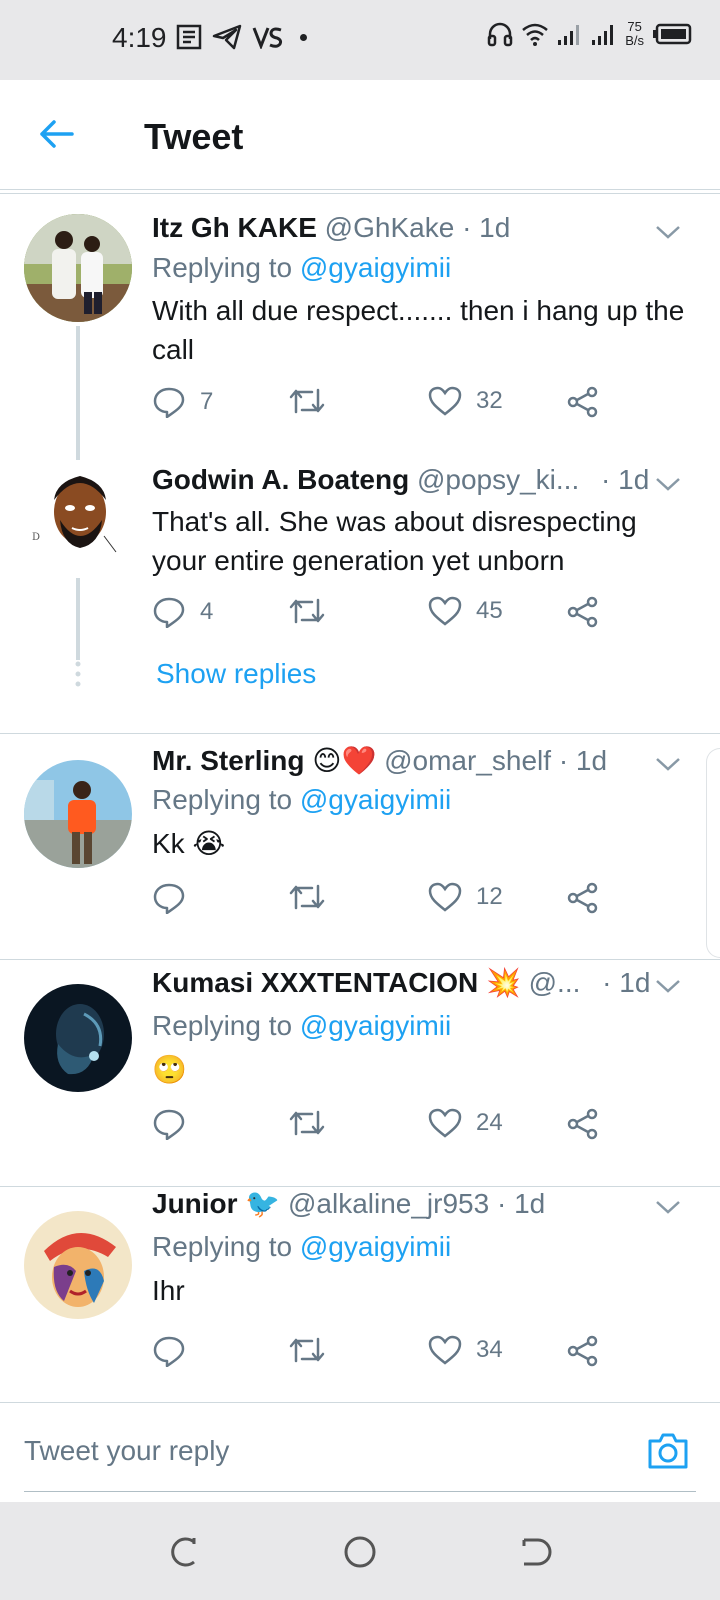 This screenshot has height=1600, width=720. I want to click on tweet-actions: 12, so click(392, 902).